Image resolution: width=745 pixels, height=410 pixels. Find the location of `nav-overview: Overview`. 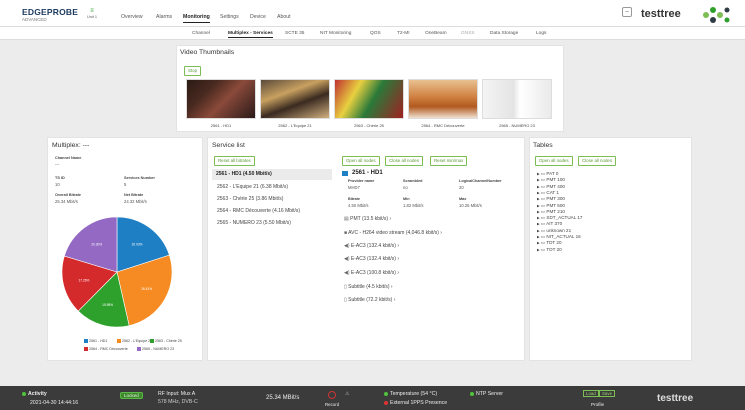

nav-overview: Overview is located at coordinates (132, 17).